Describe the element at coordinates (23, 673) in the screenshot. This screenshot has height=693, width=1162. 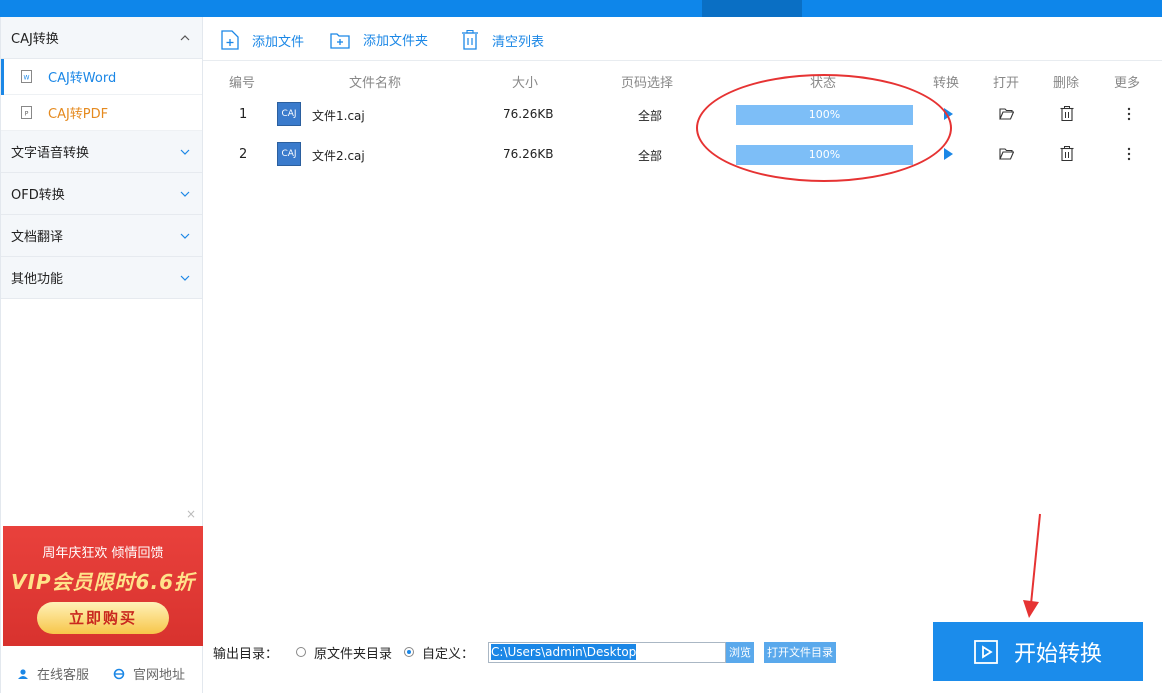
I see `customer-service-icon` at that location.